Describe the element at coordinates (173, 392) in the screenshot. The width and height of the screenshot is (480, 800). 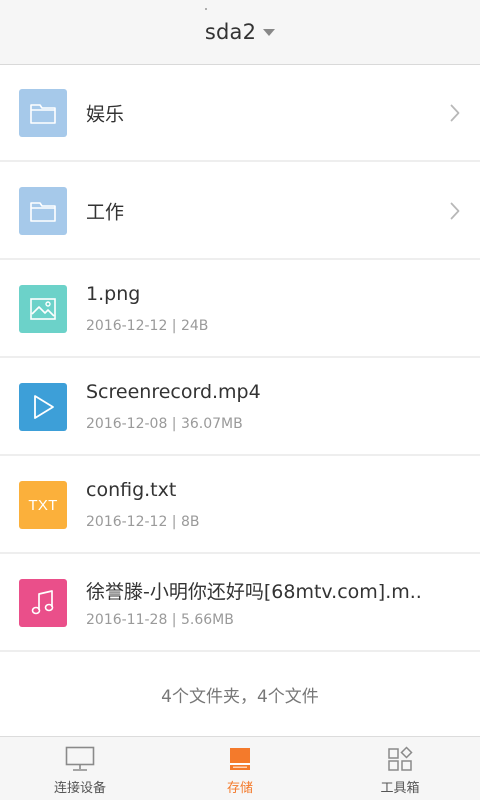
I see `item-name: Screenrecord.mp4` at that location.